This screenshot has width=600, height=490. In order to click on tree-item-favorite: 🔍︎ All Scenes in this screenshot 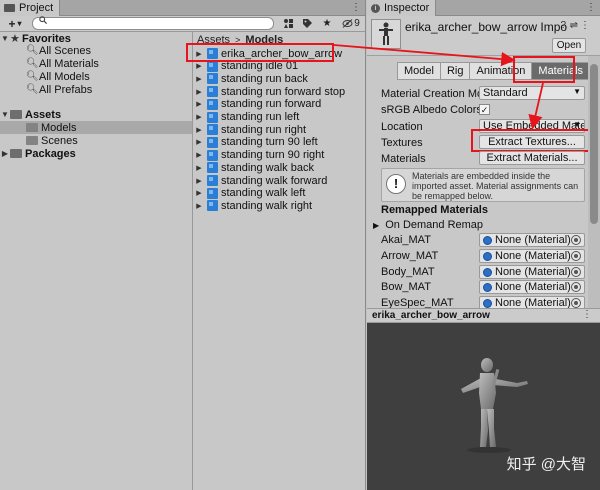, I will do `click(96, 50)`.